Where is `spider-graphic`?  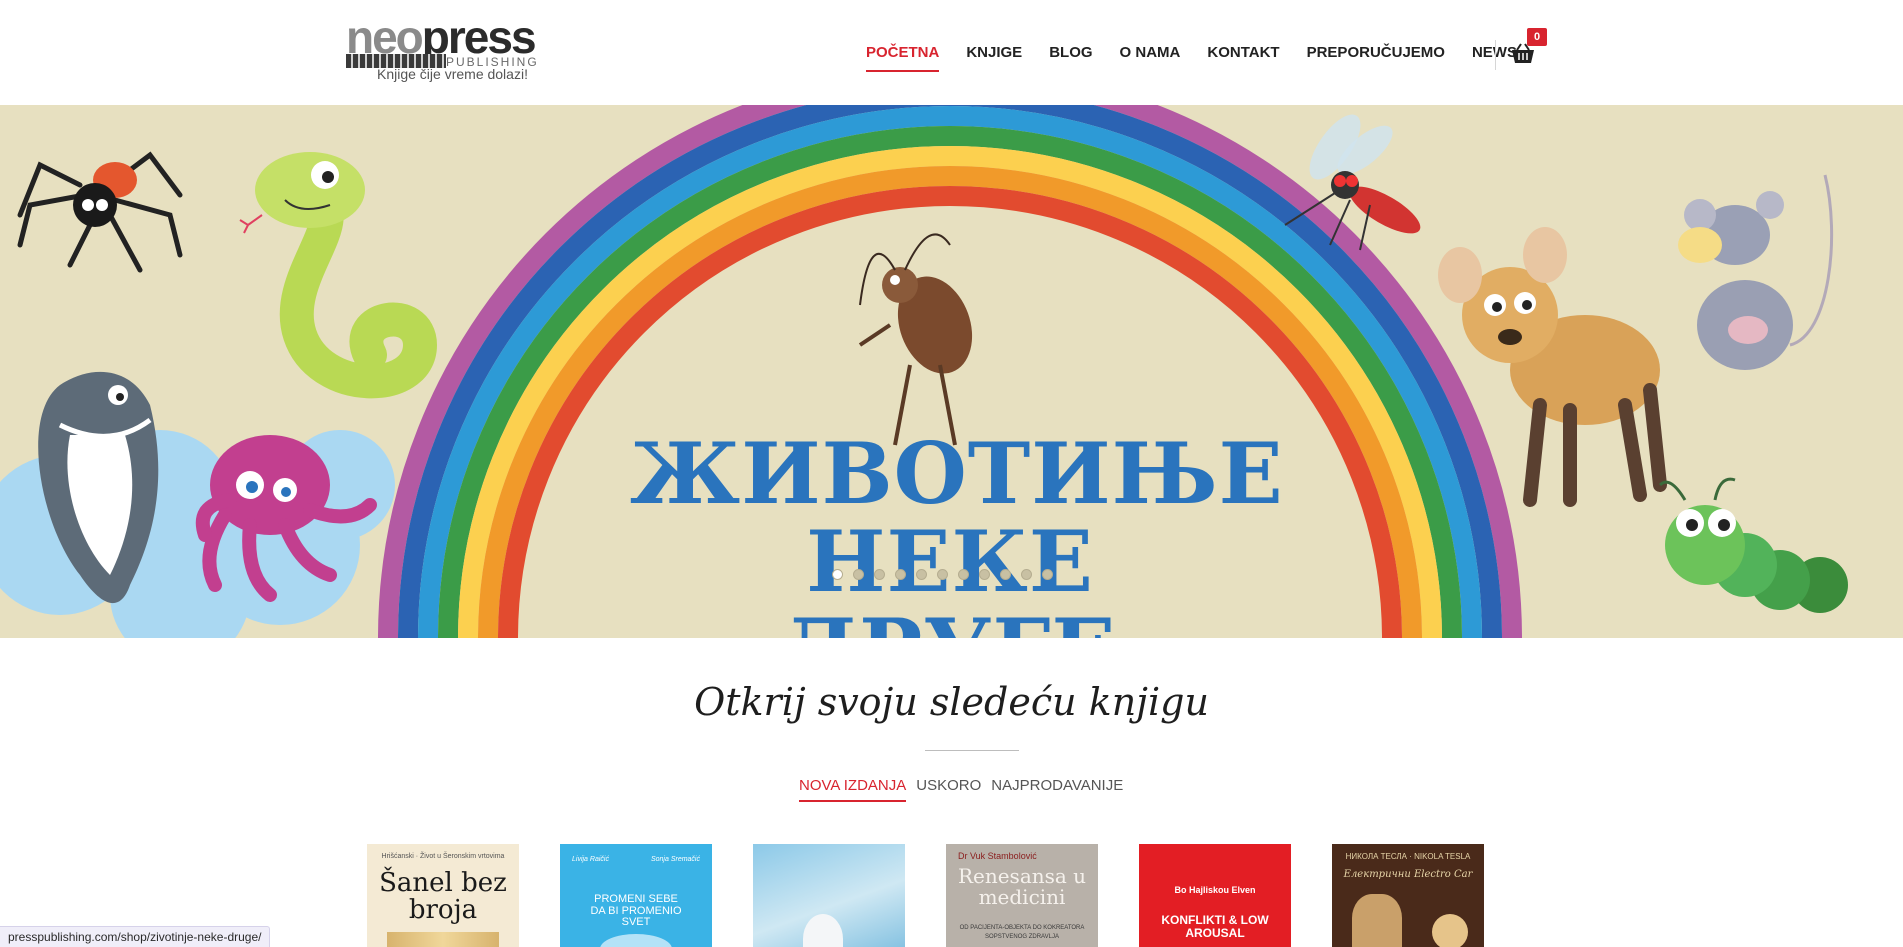 spider-graphic is located at coordinates (100, 212).